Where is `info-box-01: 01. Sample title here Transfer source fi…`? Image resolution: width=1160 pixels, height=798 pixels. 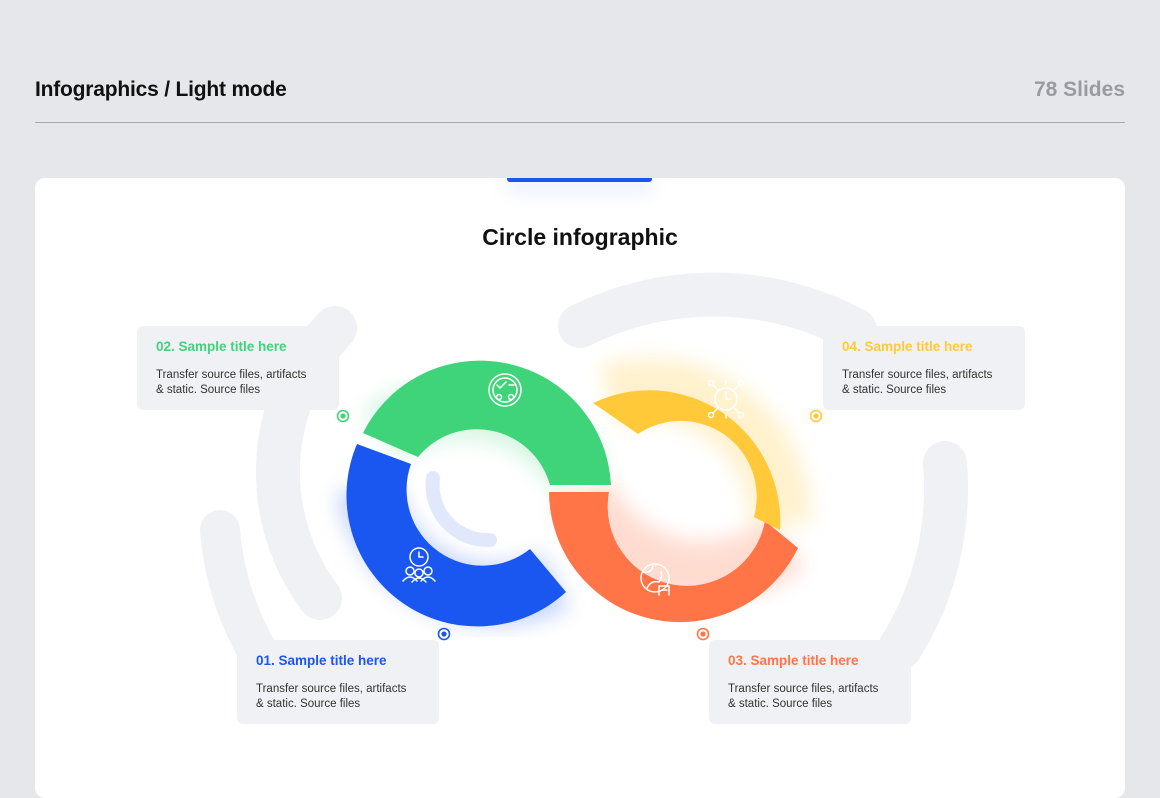 info-box-01: 01. Sample title here Transfer source fi… is located at coordinates (338, 682).